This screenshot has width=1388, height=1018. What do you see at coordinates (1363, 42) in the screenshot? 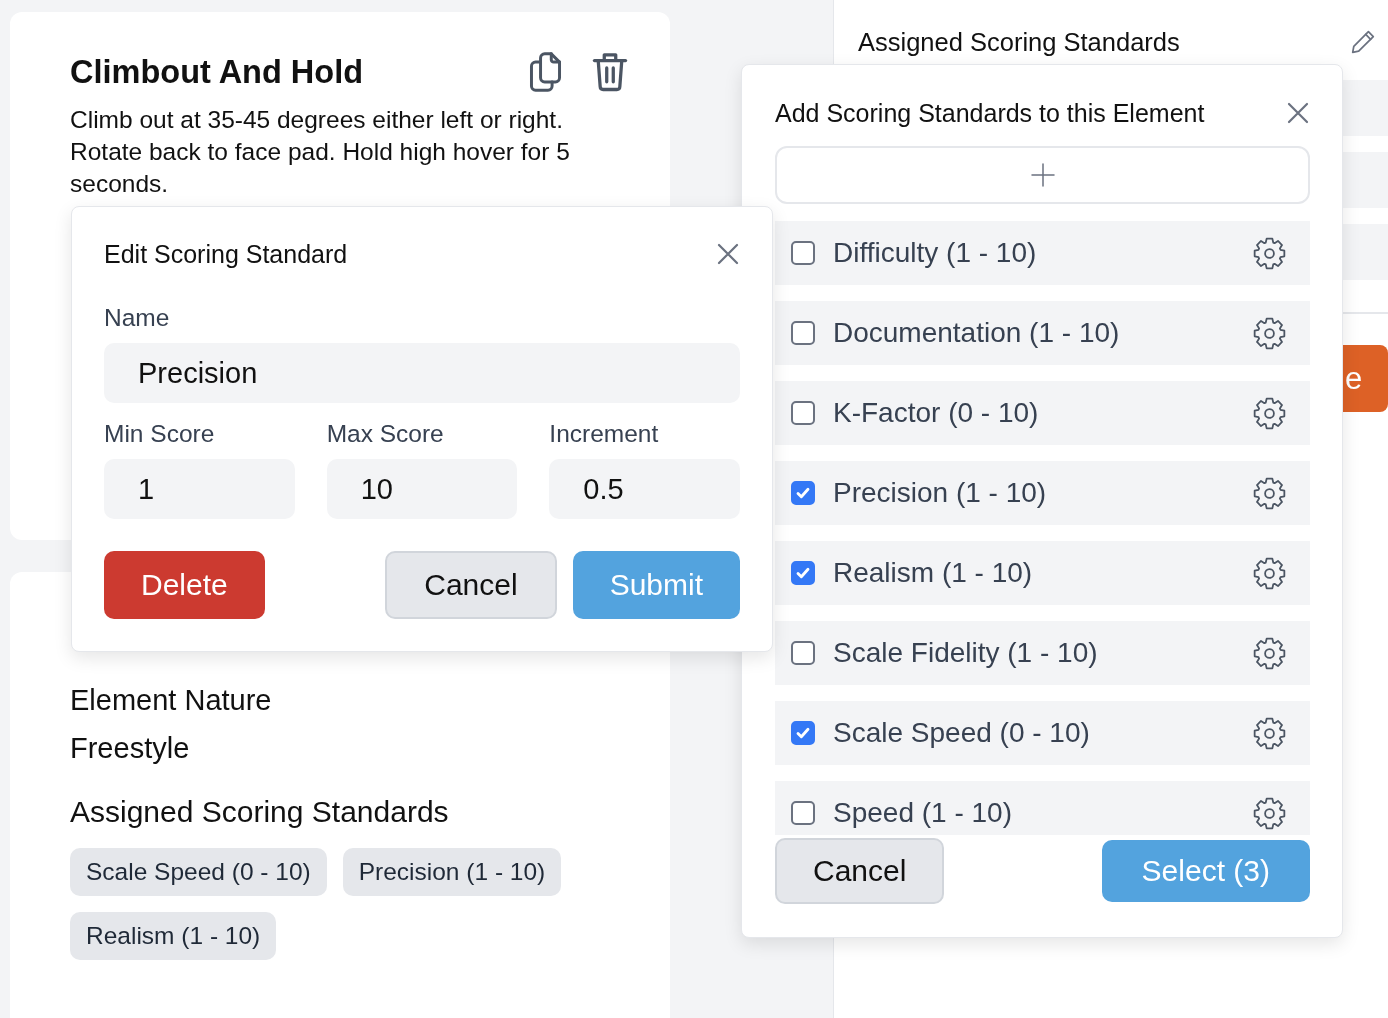
I see `pencil-icon` at bounding box center [1363, 42].